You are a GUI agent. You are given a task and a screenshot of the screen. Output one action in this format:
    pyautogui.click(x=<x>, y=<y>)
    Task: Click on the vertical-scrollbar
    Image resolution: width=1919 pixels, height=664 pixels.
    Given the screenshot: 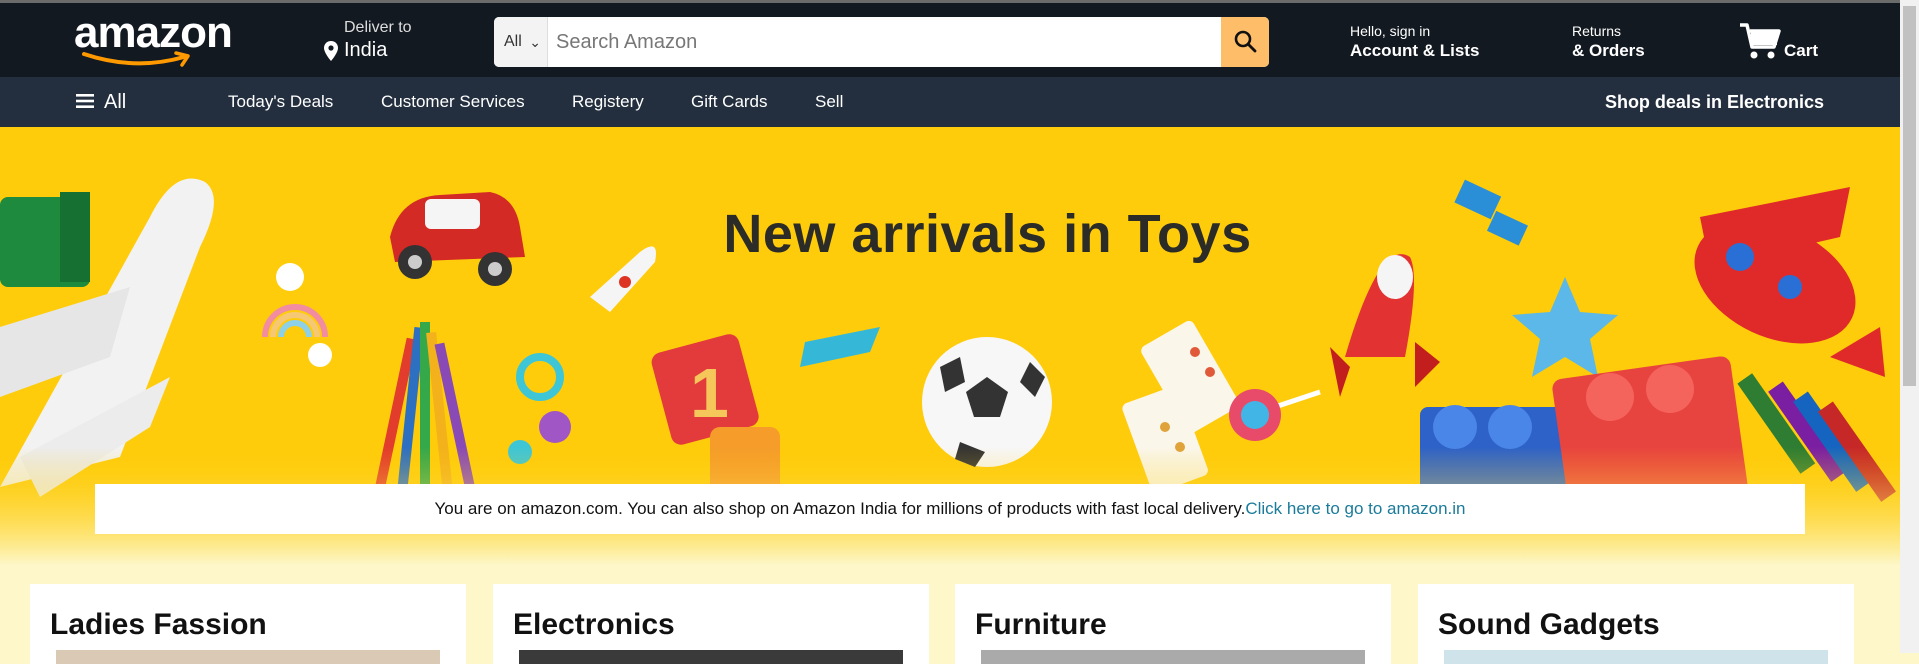 What is the action you would take?
    pyautogui.click(x=1909, y=326)
    